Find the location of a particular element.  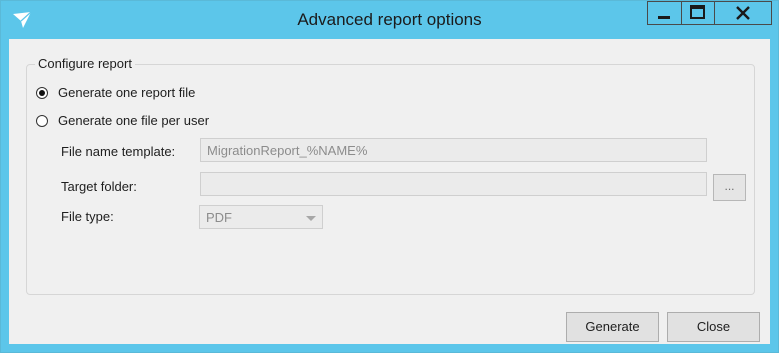

file-type-label: File type: is located at coordinates (87, 216).